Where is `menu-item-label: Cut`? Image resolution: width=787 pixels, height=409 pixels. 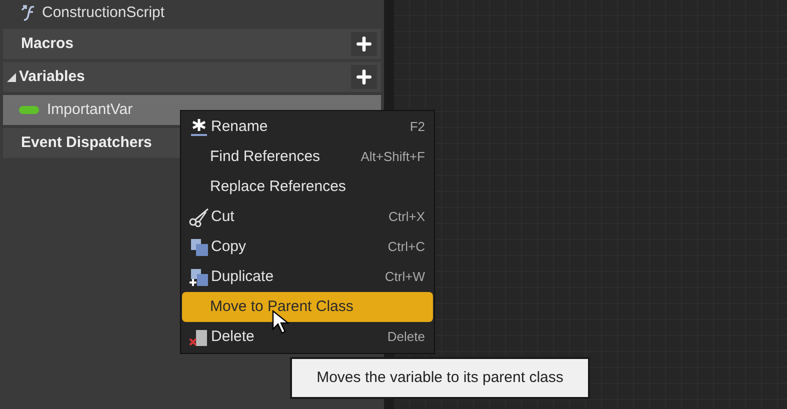
menu-item-label: Cut is located at coordinates (222, 216).